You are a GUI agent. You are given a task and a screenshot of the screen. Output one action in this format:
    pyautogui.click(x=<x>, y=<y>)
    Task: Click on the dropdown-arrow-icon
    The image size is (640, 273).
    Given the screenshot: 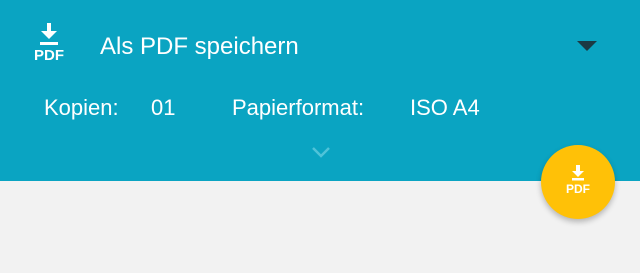 What is the action you would take?
    pyautogui.click(x=587, y=46)
    